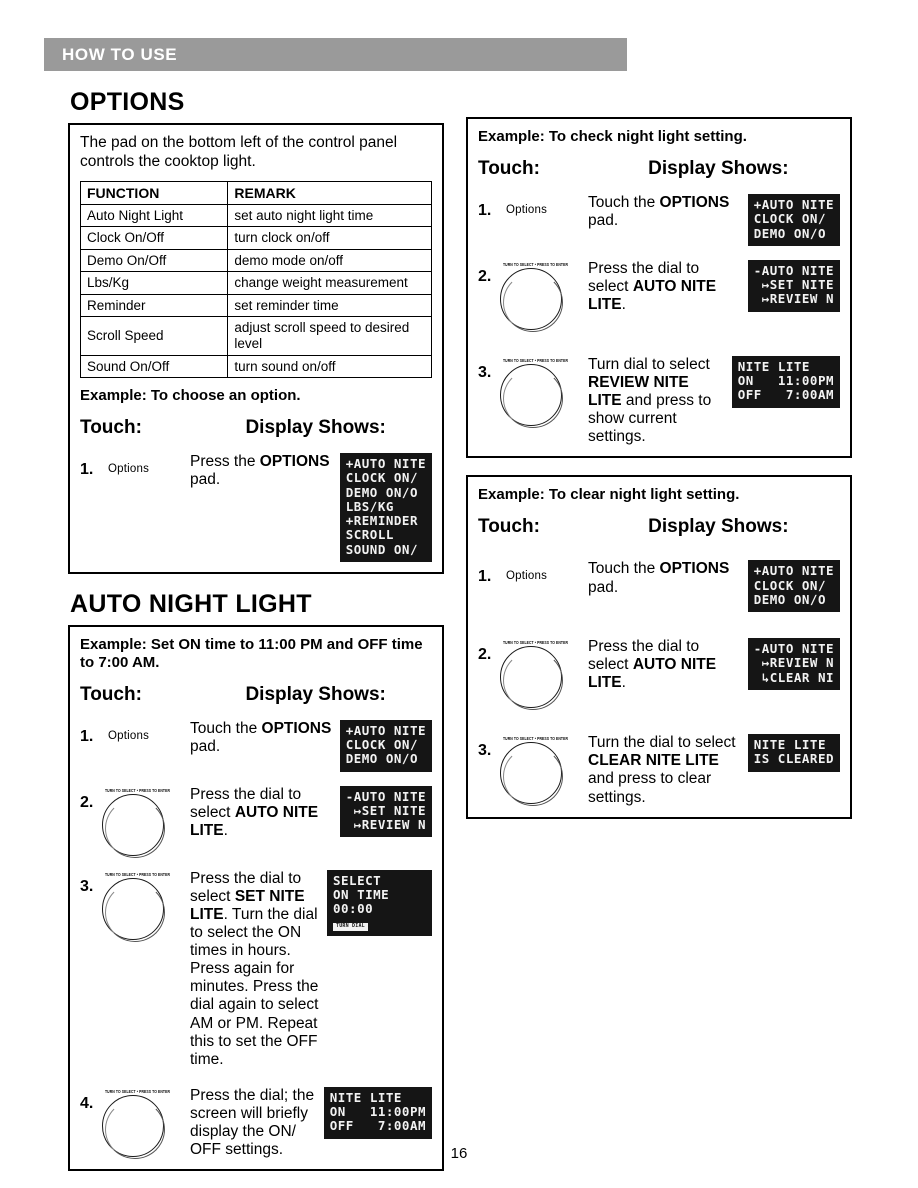 Image resolution: width=918 pixels, height=1188 pixels. I want to click on table-header-row: FUNCTION REMARK, so click(255, 192).